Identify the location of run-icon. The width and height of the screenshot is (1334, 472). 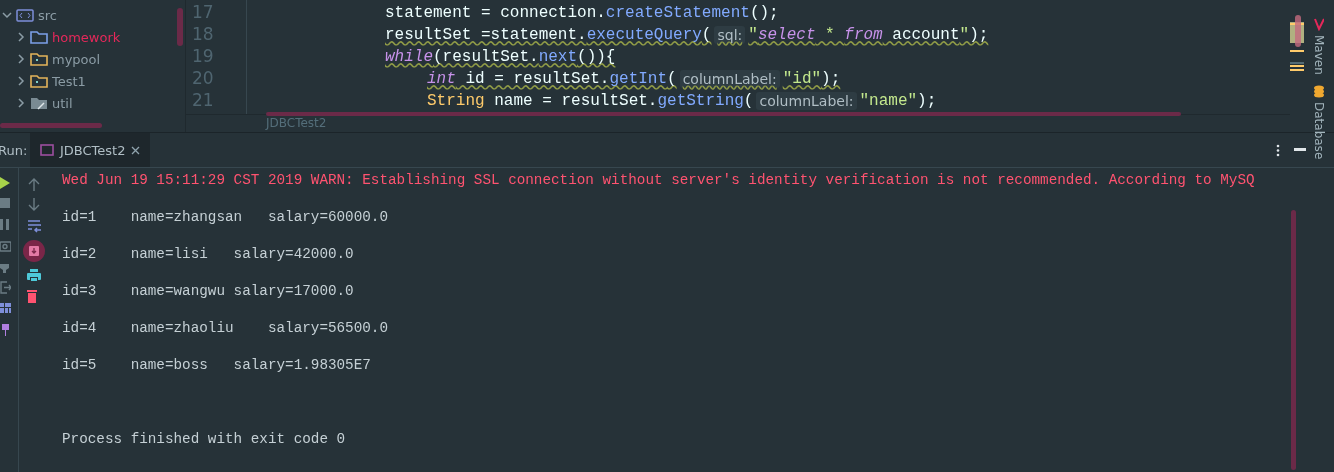
(5, 182).